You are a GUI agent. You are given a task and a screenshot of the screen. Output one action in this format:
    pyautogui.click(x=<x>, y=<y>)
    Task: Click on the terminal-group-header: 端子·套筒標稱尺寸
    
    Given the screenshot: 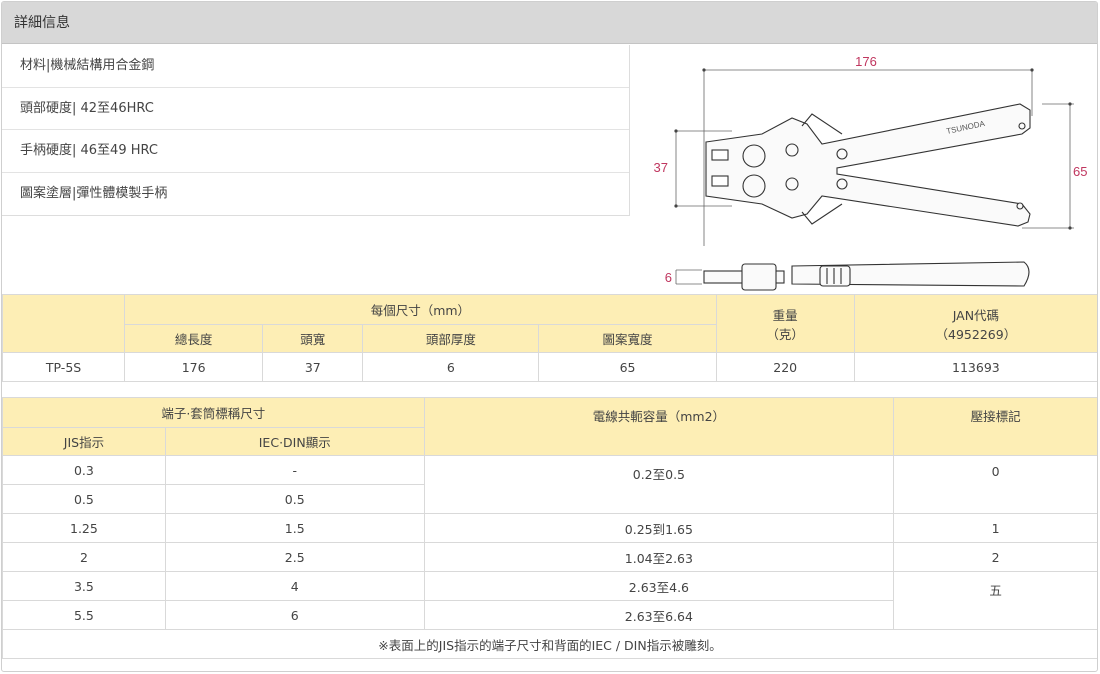 What is the action you would take?
    pyautogui.click(x=213, y=412)
    